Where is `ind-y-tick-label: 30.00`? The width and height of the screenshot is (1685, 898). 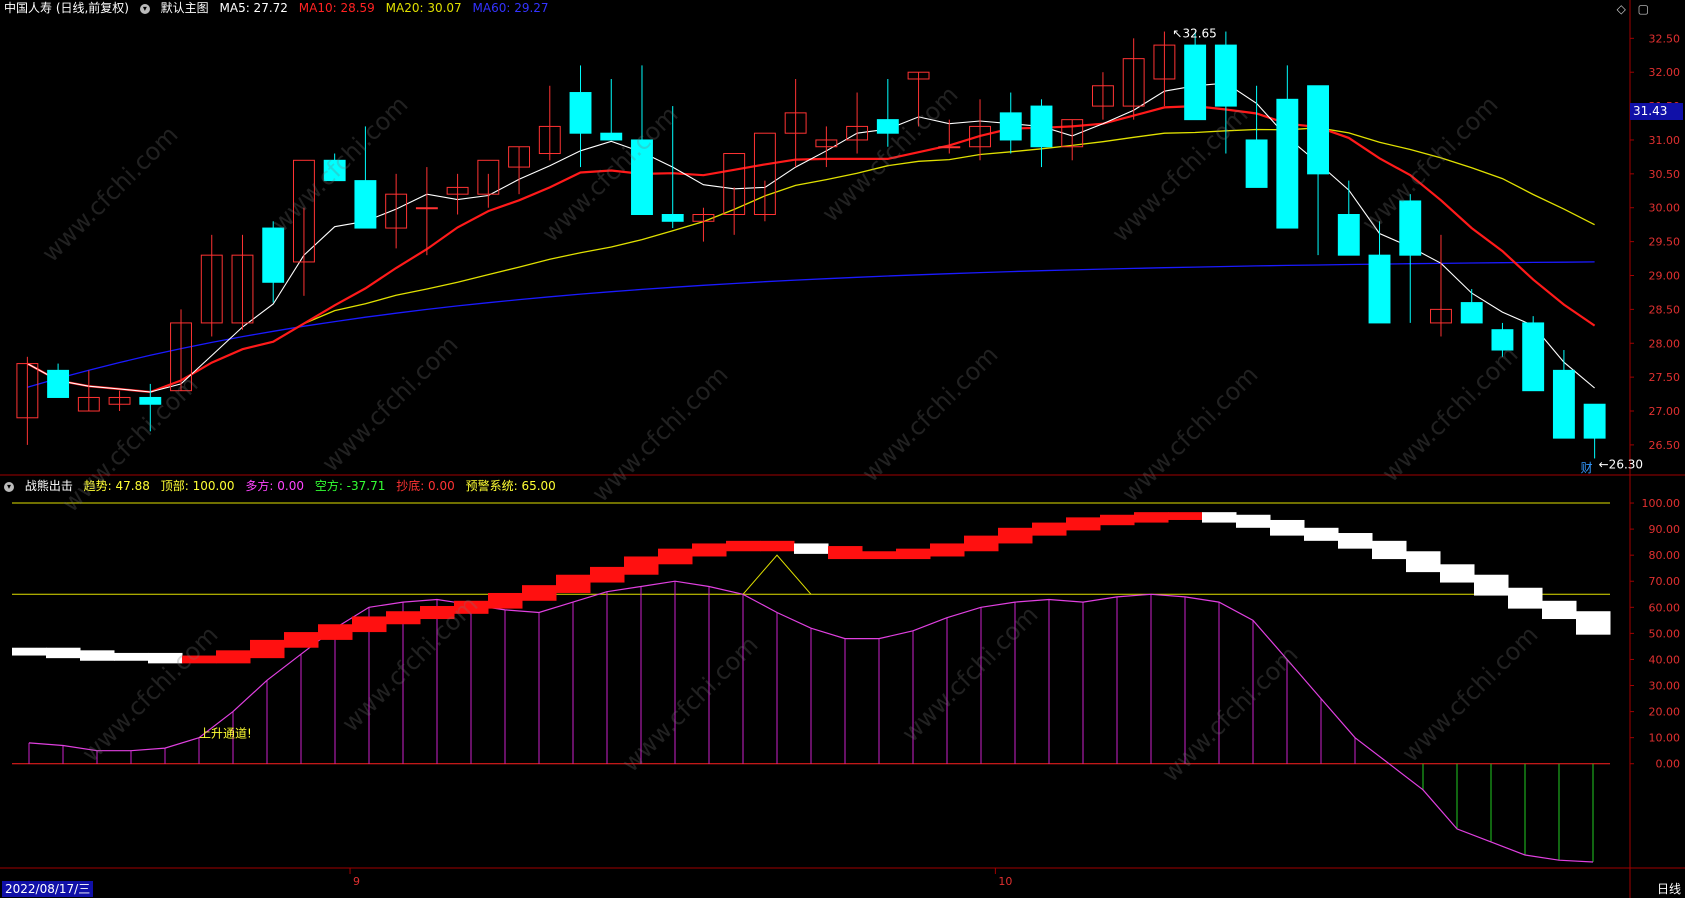
ind-y-tick-label: 30.00 is located at coordinates (1665, 686).